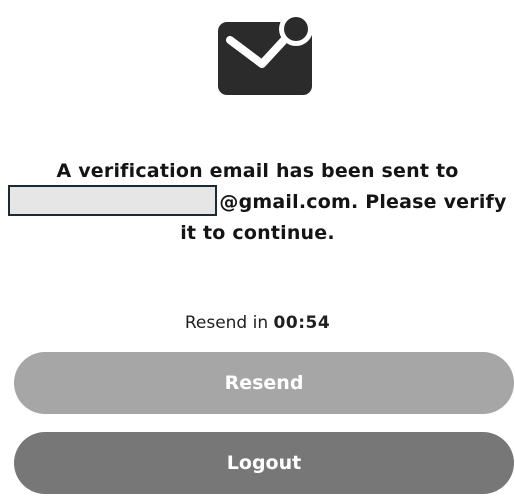  What do you see at coordinates (229, 323) in the screenshot?
I see `resend-countdown-prefix: Resend in` at bounding box center [229, 323].